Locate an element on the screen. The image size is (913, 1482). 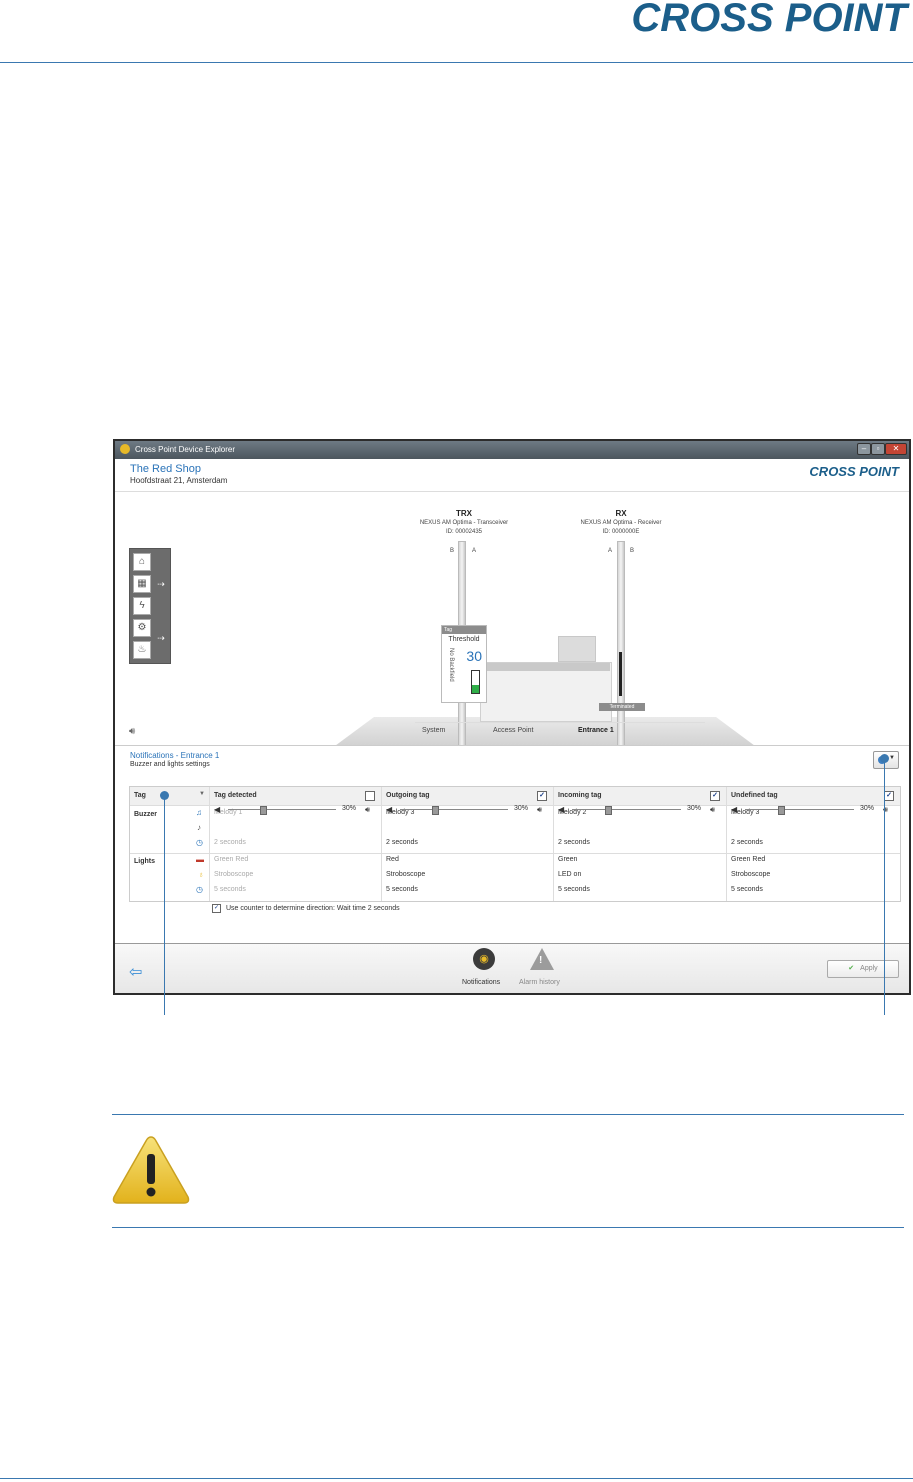
device-icon: ▦ is located at coordinates (142, 584).